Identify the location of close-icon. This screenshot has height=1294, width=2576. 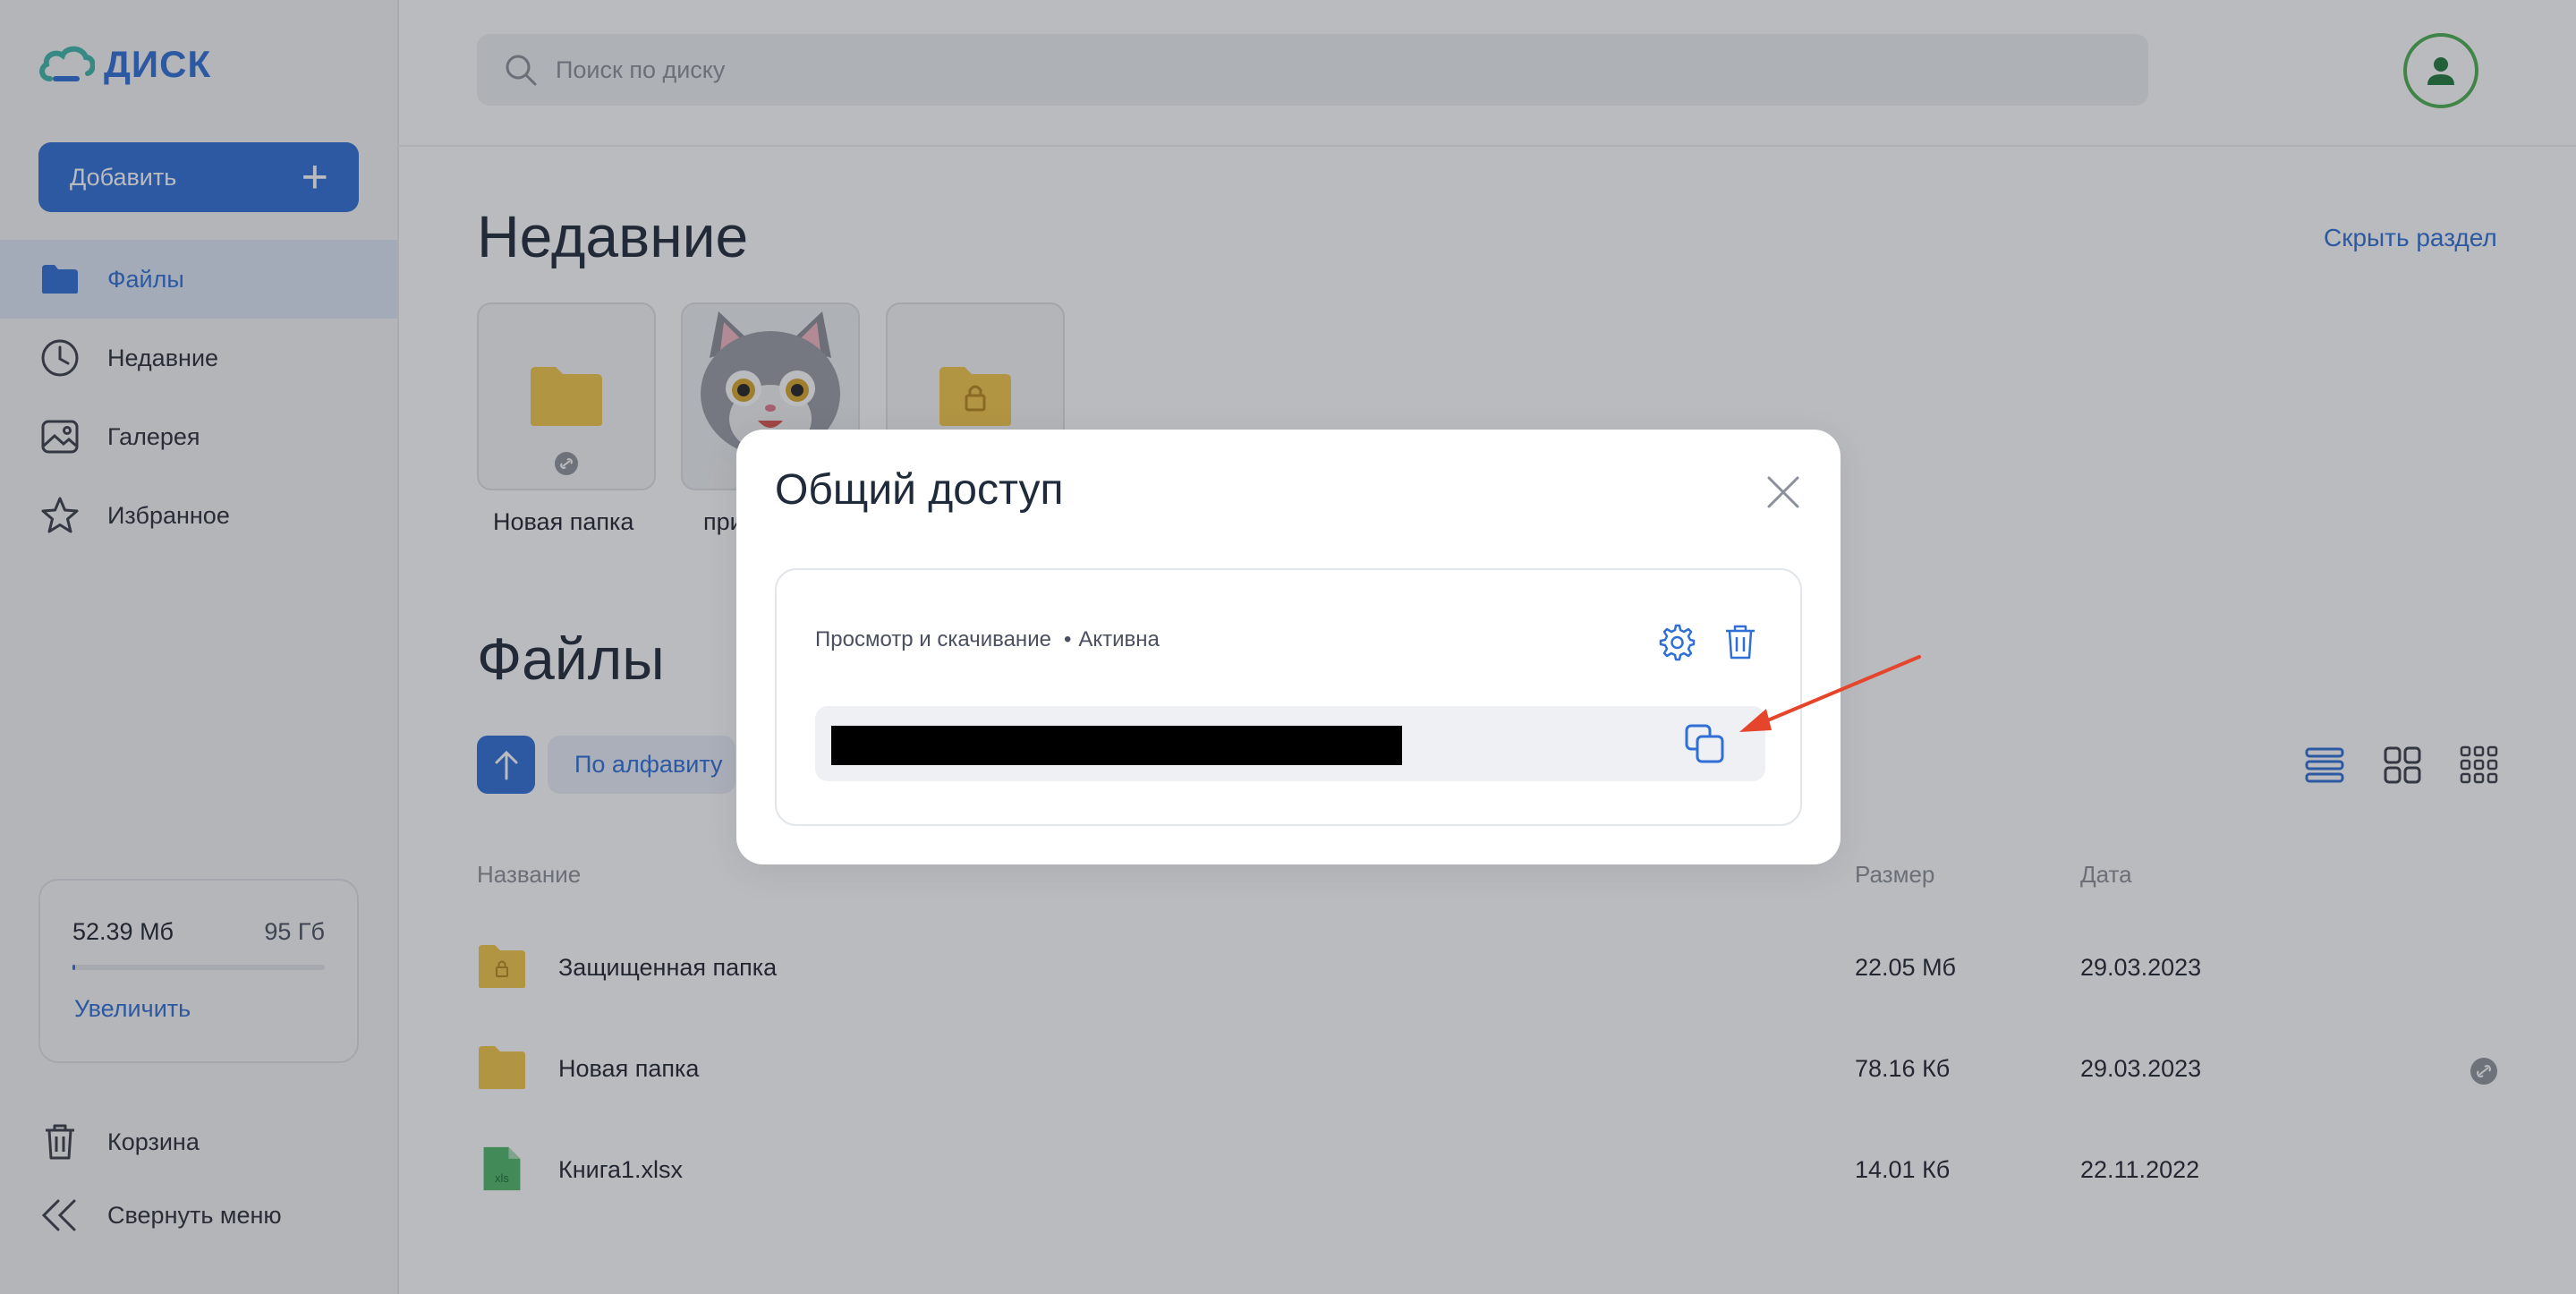
(1783, 492).